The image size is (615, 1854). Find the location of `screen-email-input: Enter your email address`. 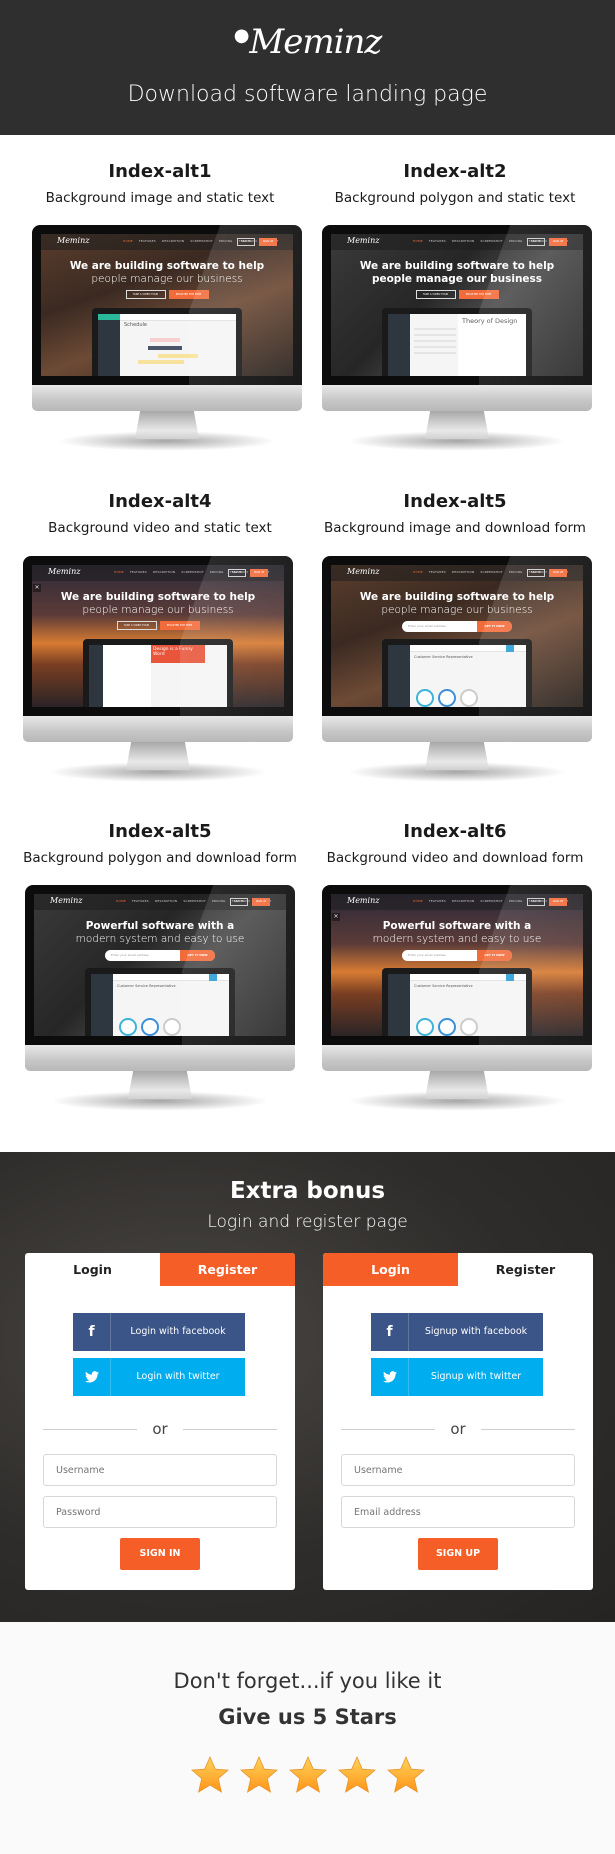

screen-email-input: Enter your email address is located at coordinates (427, 955).